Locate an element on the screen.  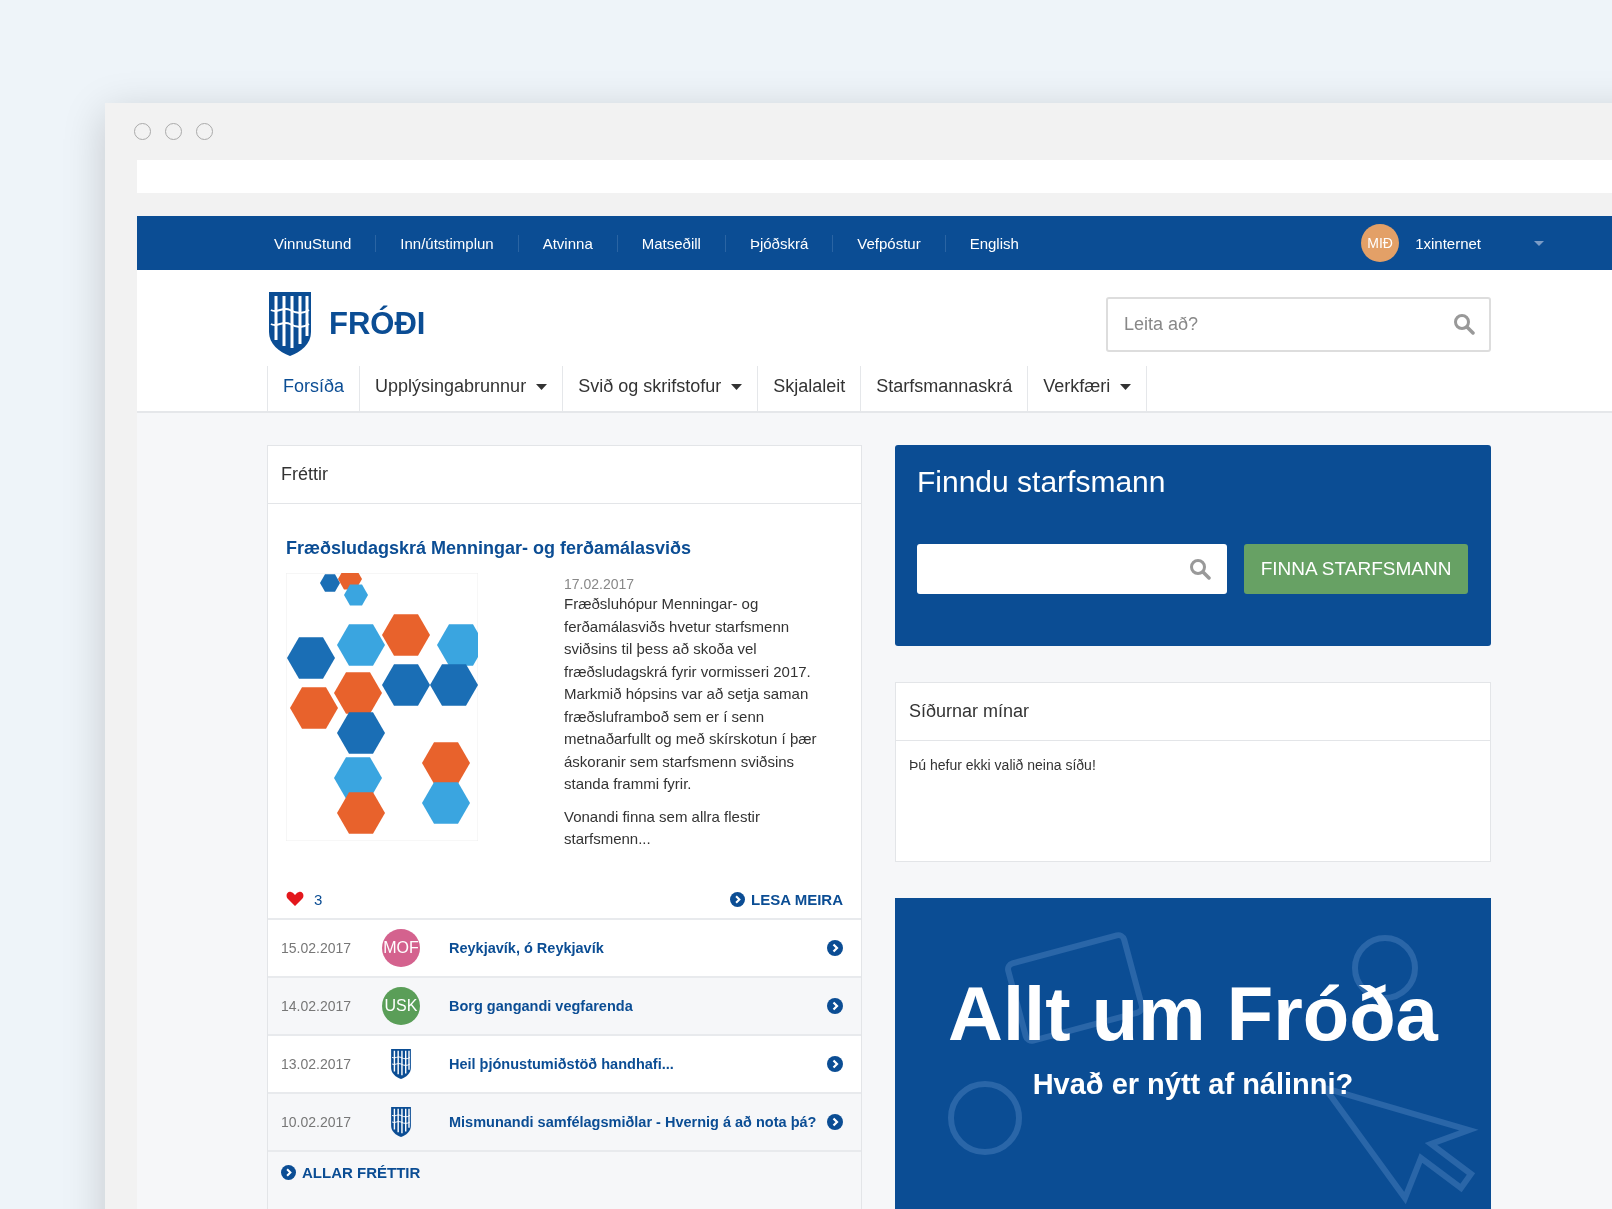
news-list-row: 14.02.2017 USK Borg gangandi vegfarenda is located at coordinates (564, 1004).